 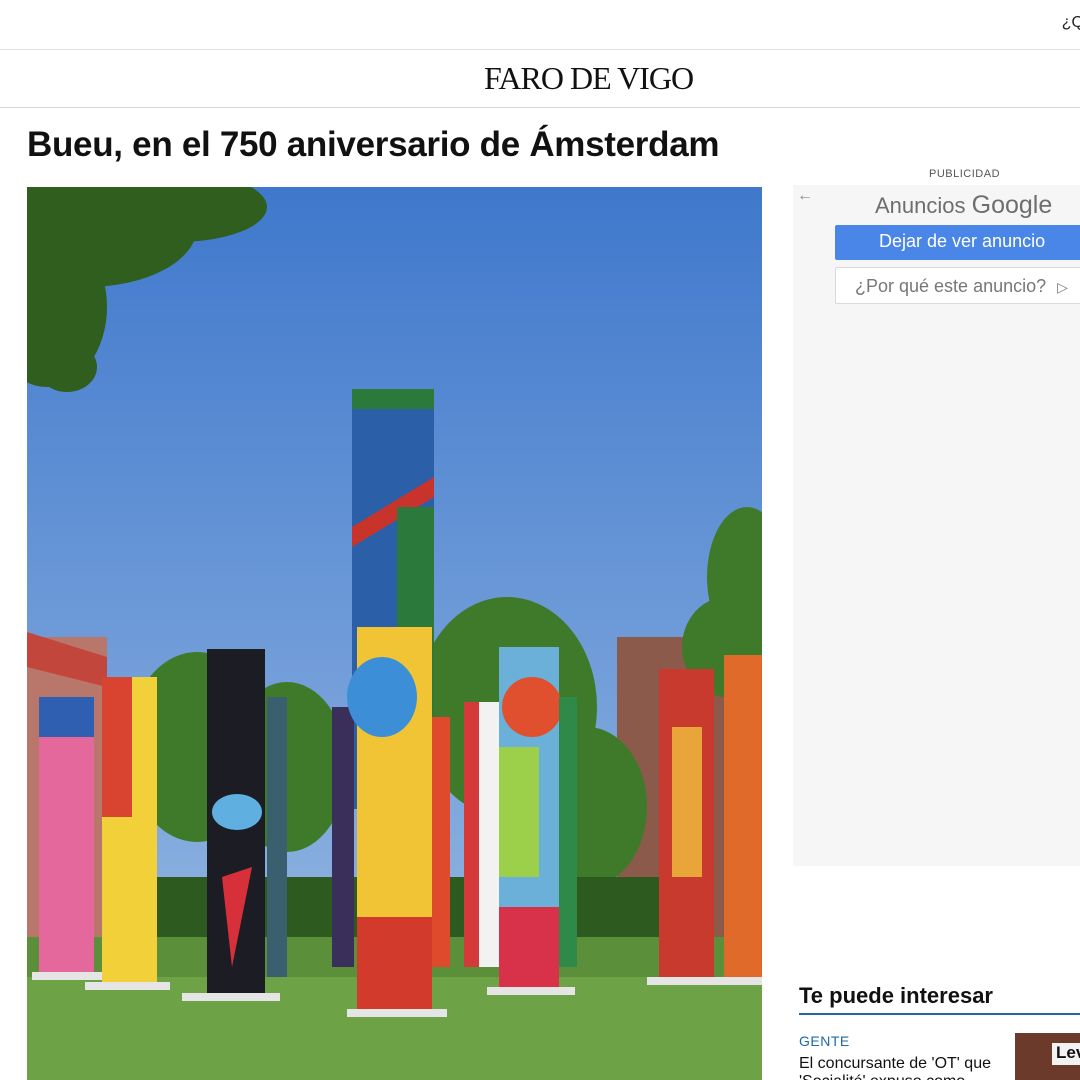 What do you see at coordinates (373, 144) in the screenshot?
I see `article-headline: Bueu, en el 750 aniversario de Ámsterdam` at bounding box center [373, 144].